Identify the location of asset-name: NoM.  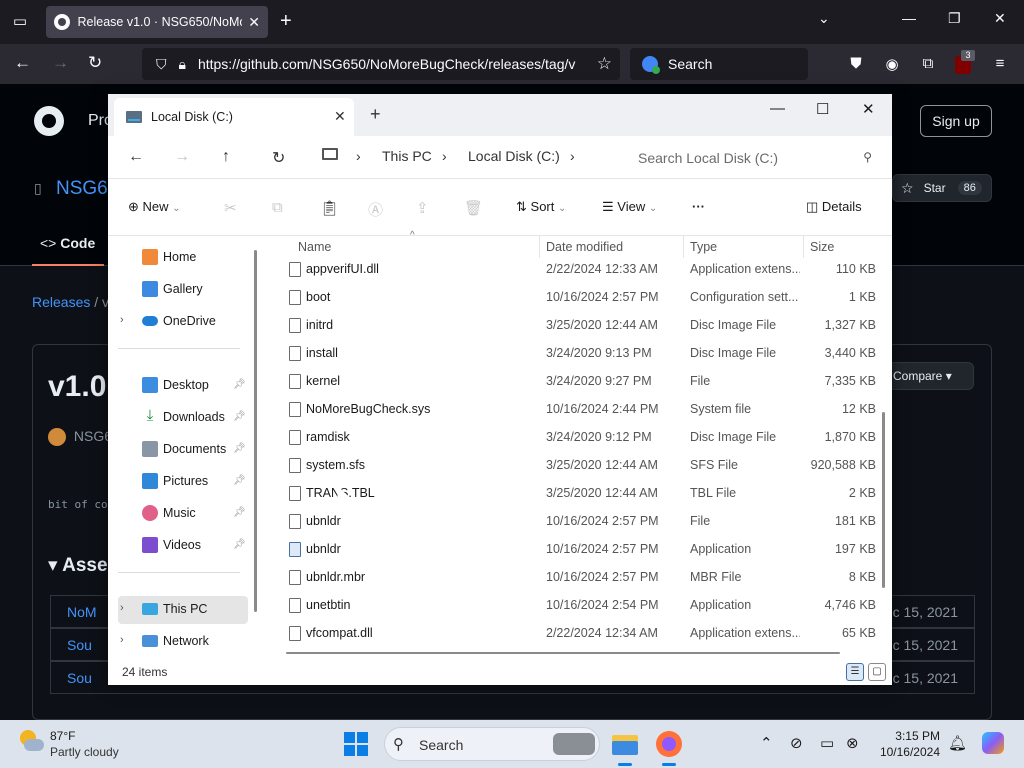
(82, 612).